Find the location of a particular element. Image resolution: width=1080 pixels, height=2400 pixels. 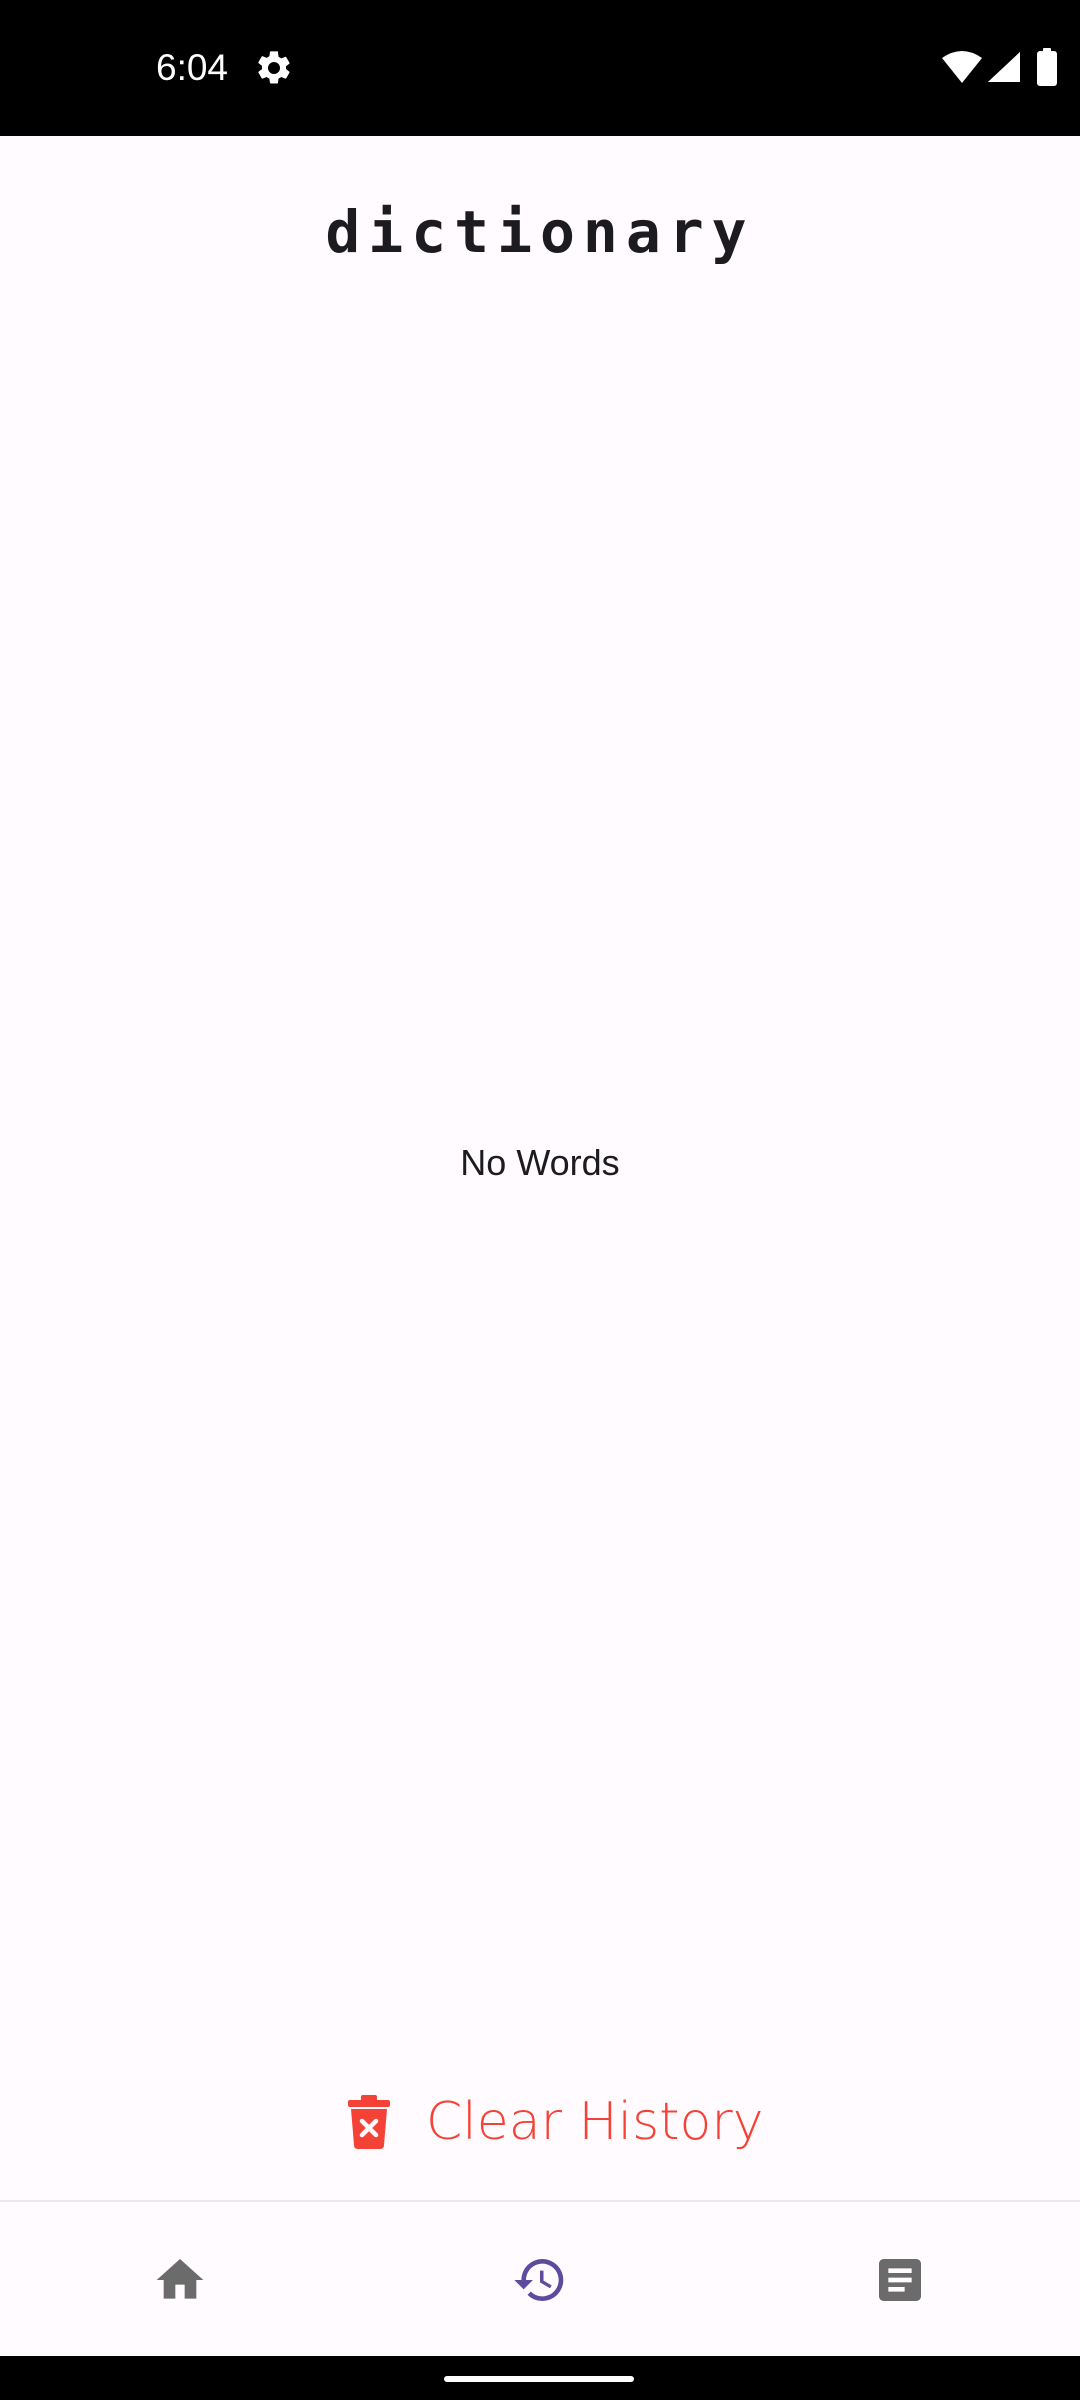

nav-notes is located at coordinates (900, 2280).